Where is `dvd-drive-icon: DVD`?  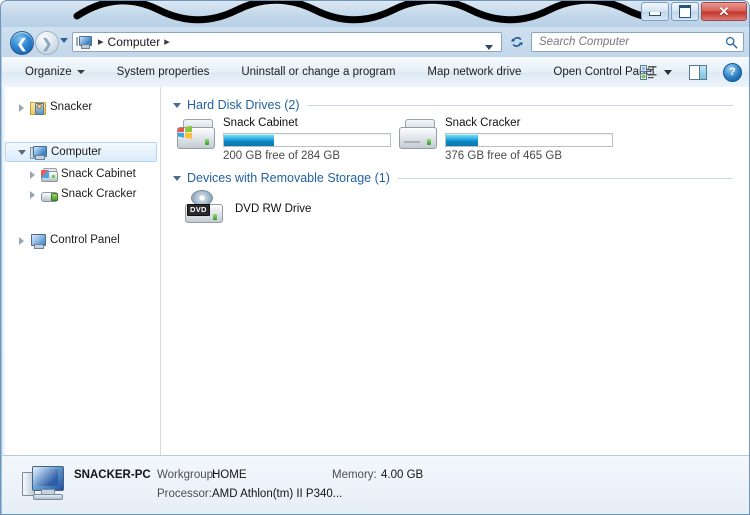
dvd-drive-icon: DVD is located at coordinates (204, 208).